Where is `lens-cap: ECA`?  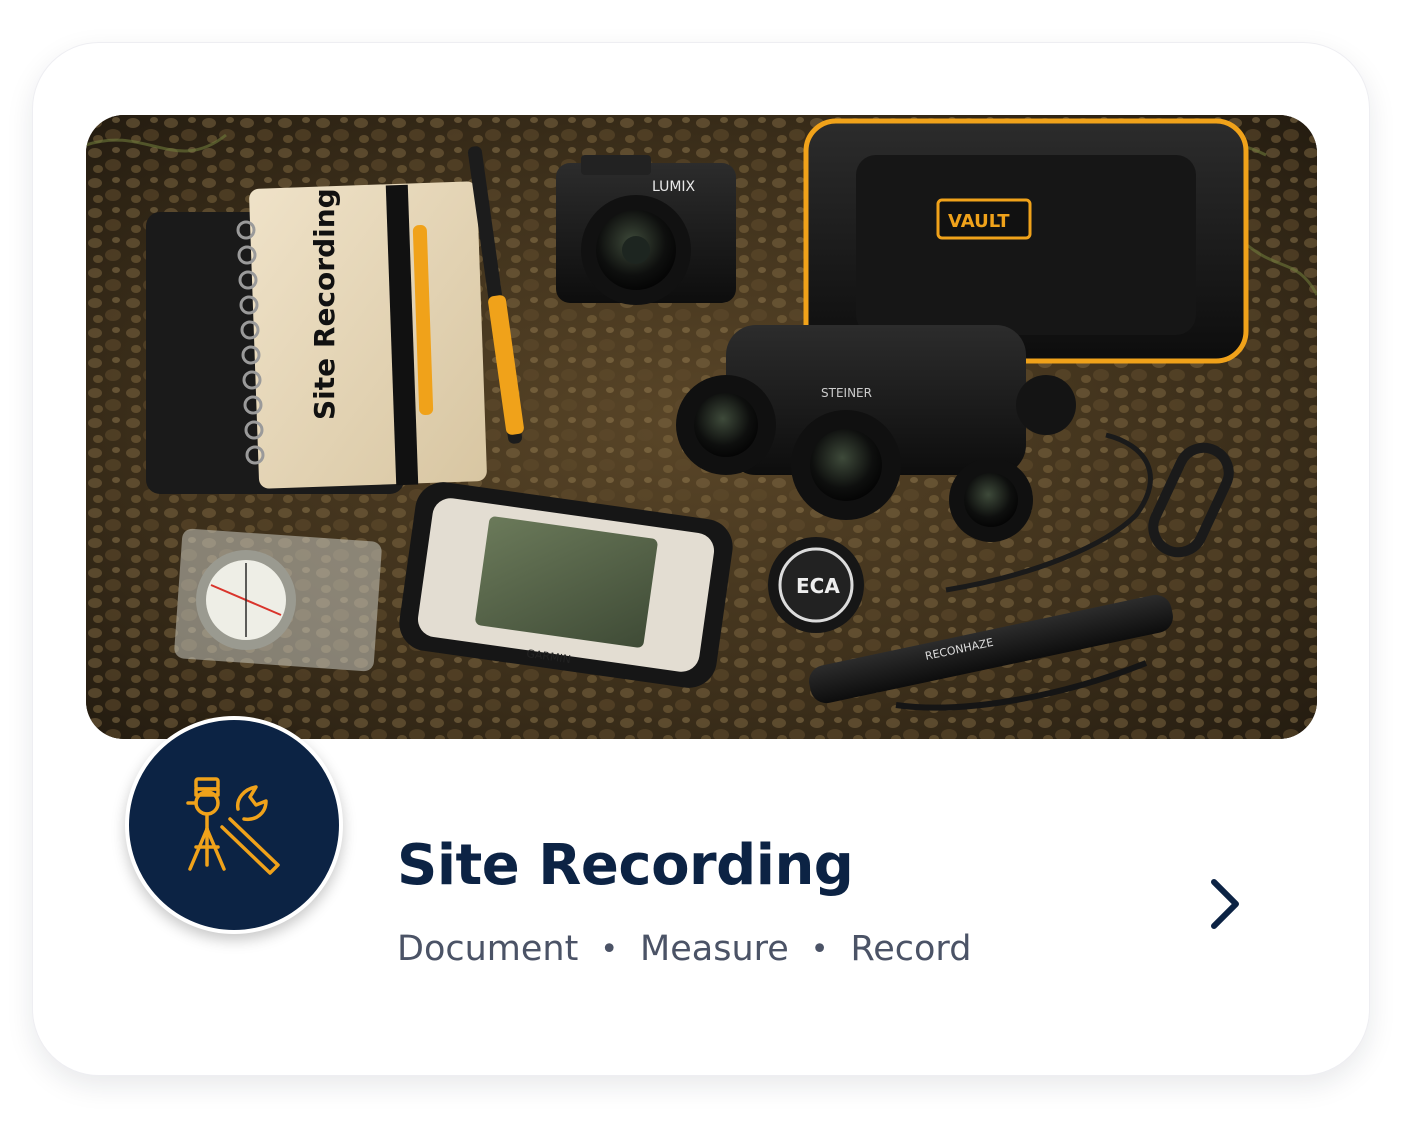
lens-cap: ECA is located at coordinates (816, 585).